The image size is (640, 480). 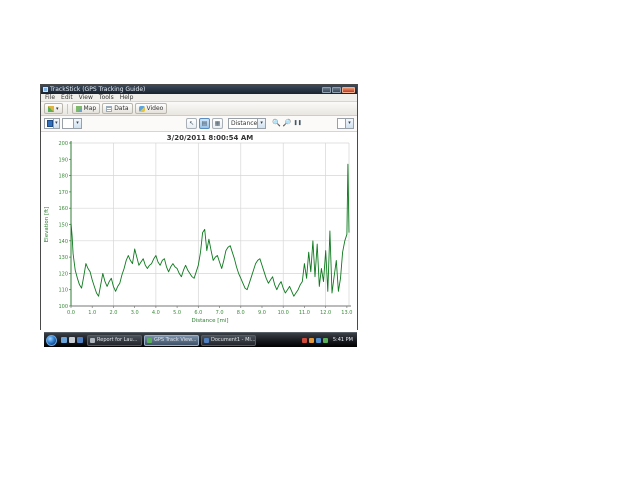 I want to click on main-toolbar: ▾ Map Data Video, so click(x=199, y=109).